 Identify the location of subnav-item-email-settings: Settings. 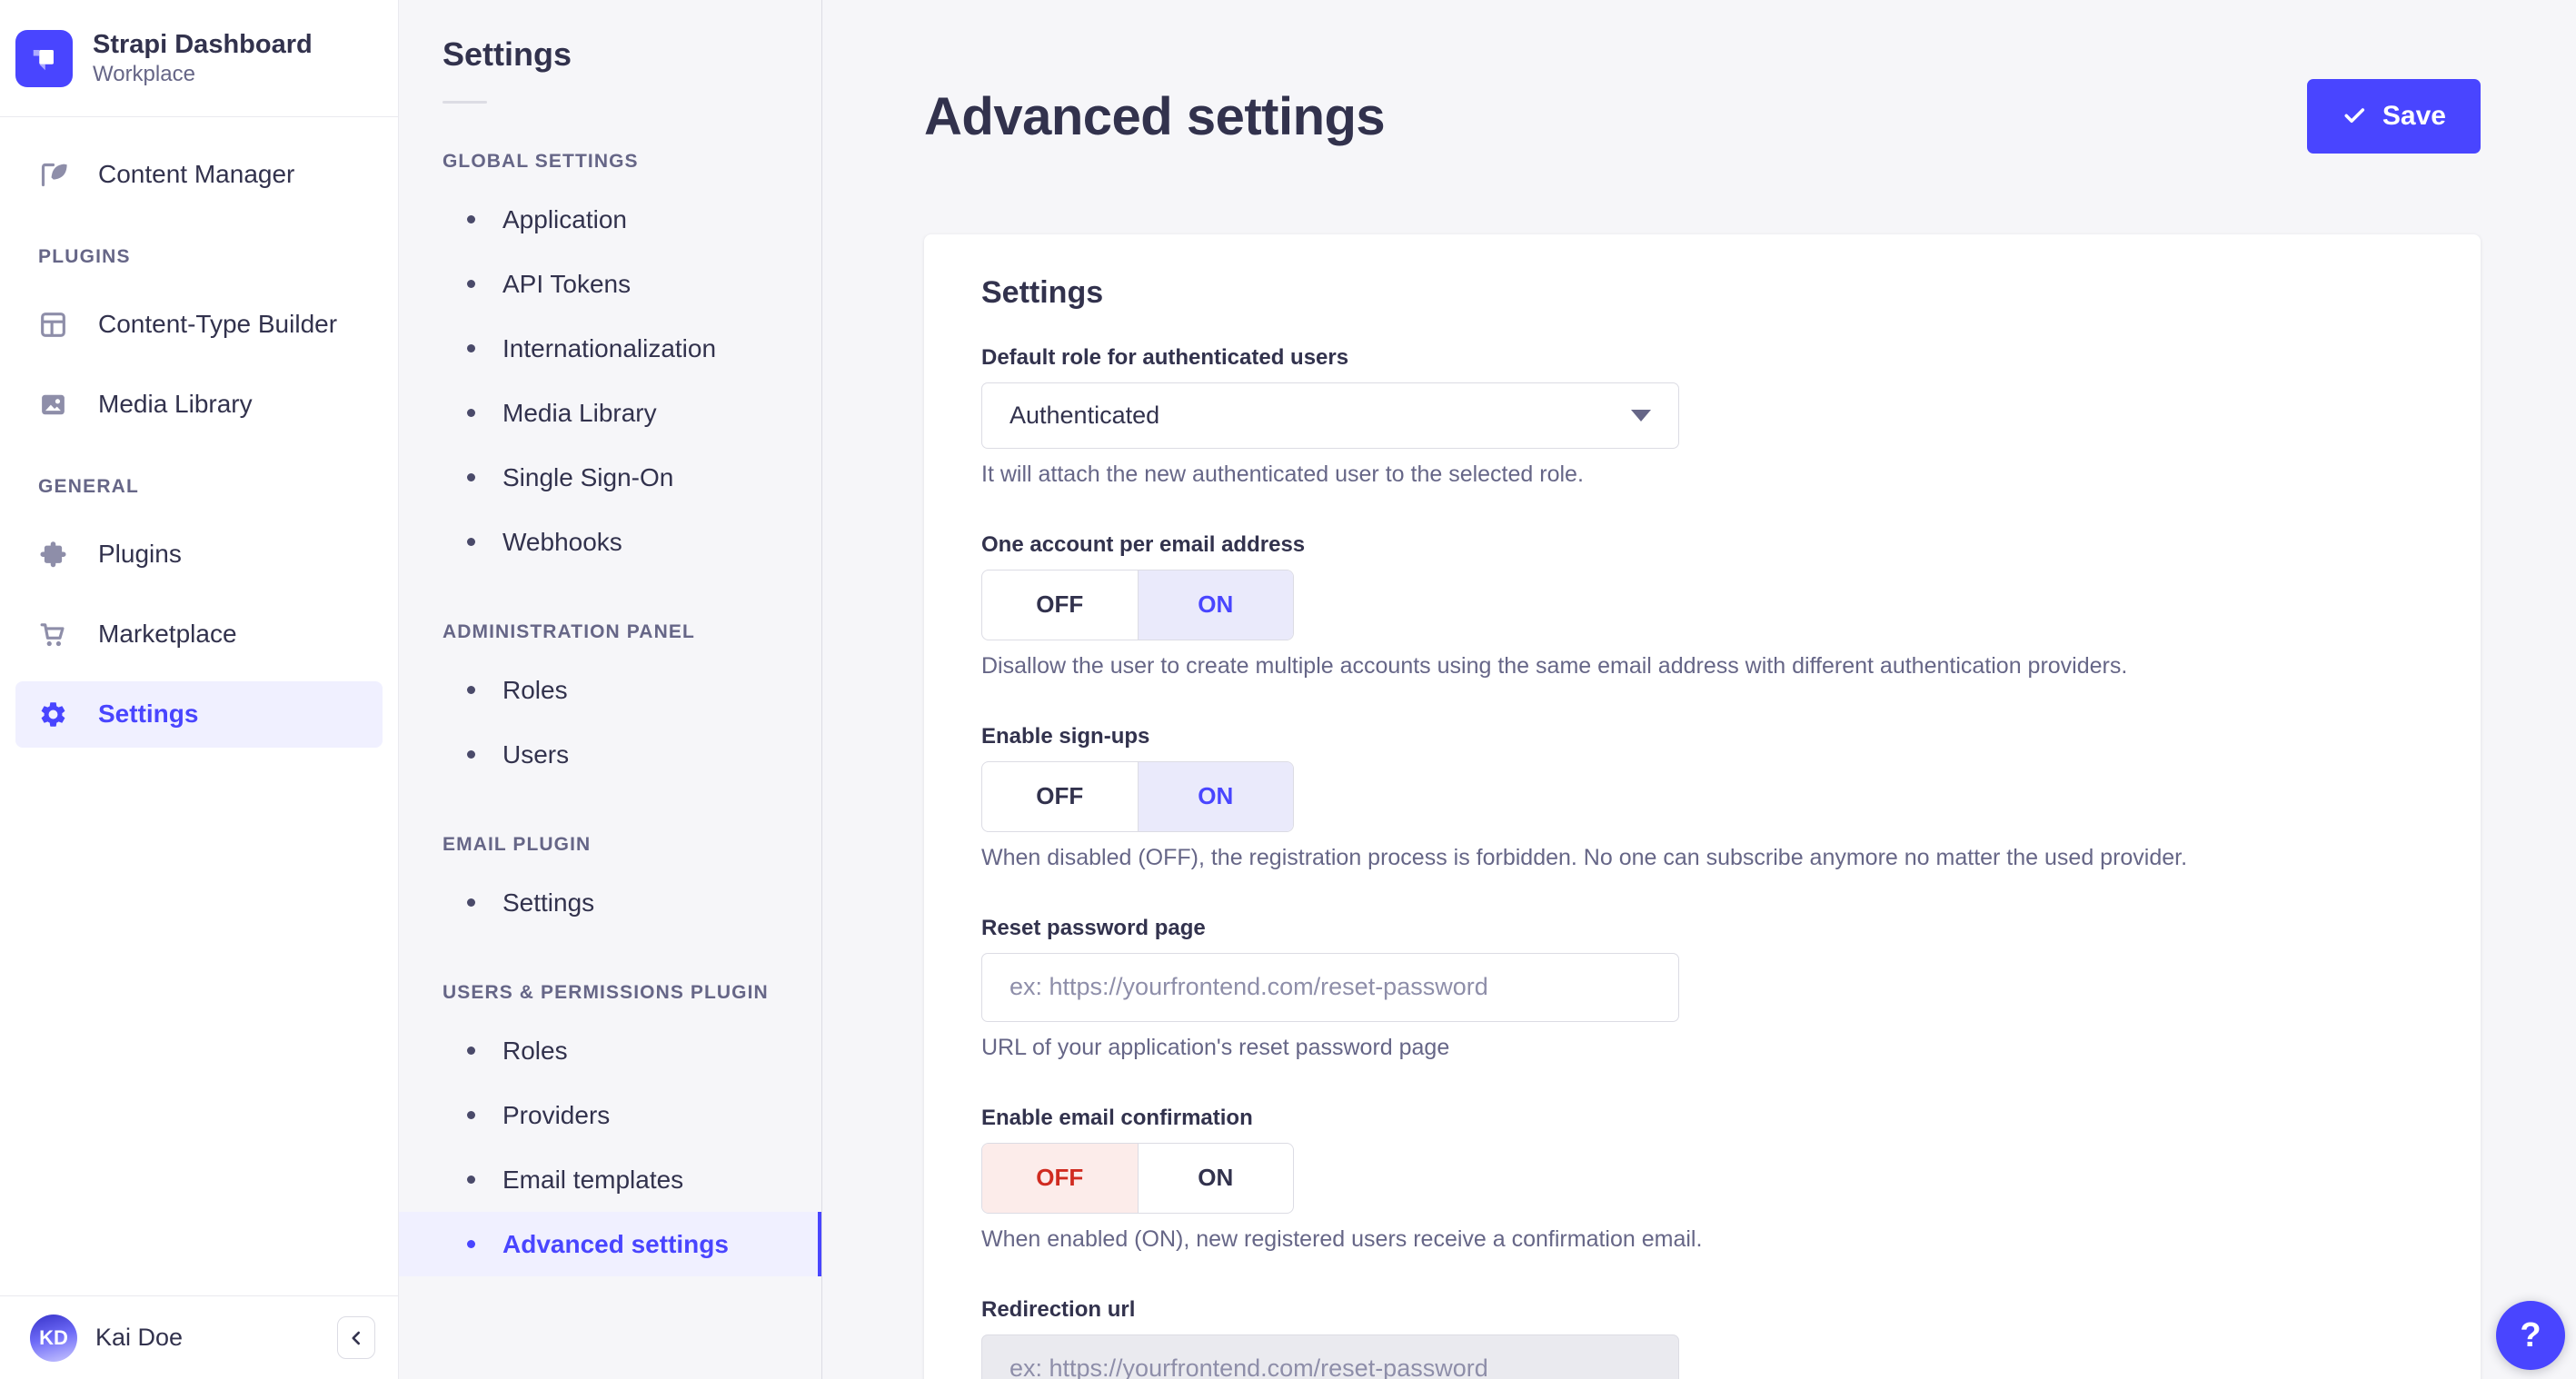
(610, 902).